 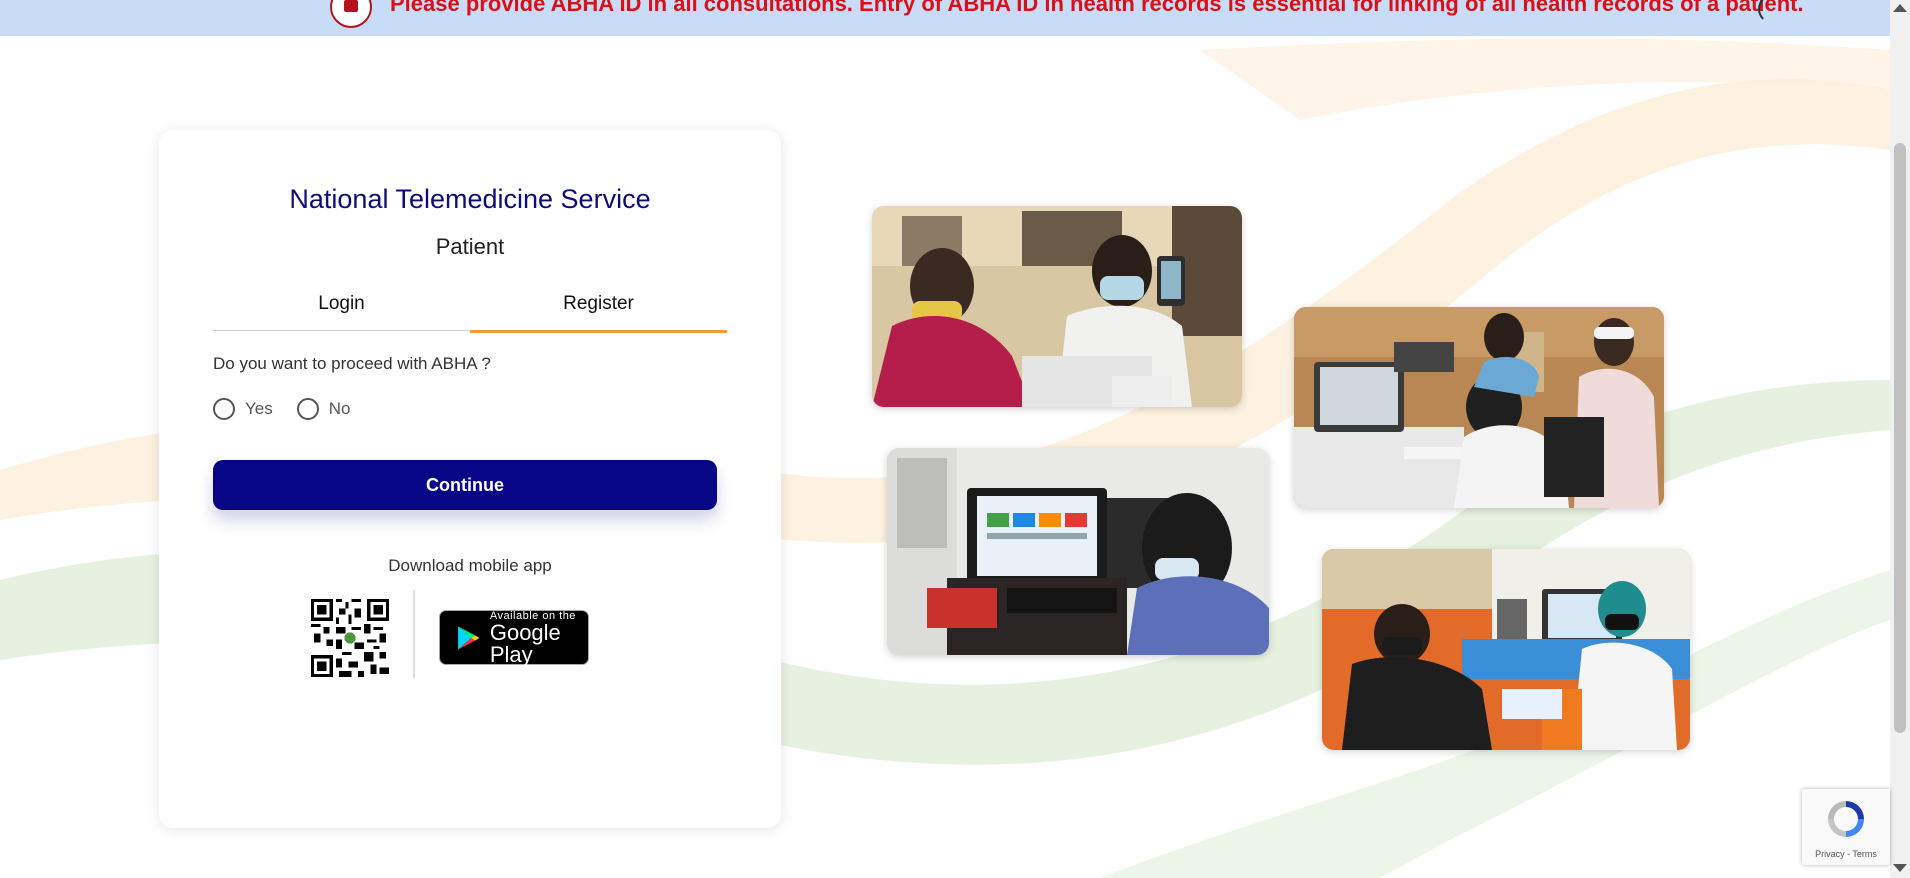 I want to click on emblem-icon, so click(x=351, y=14).